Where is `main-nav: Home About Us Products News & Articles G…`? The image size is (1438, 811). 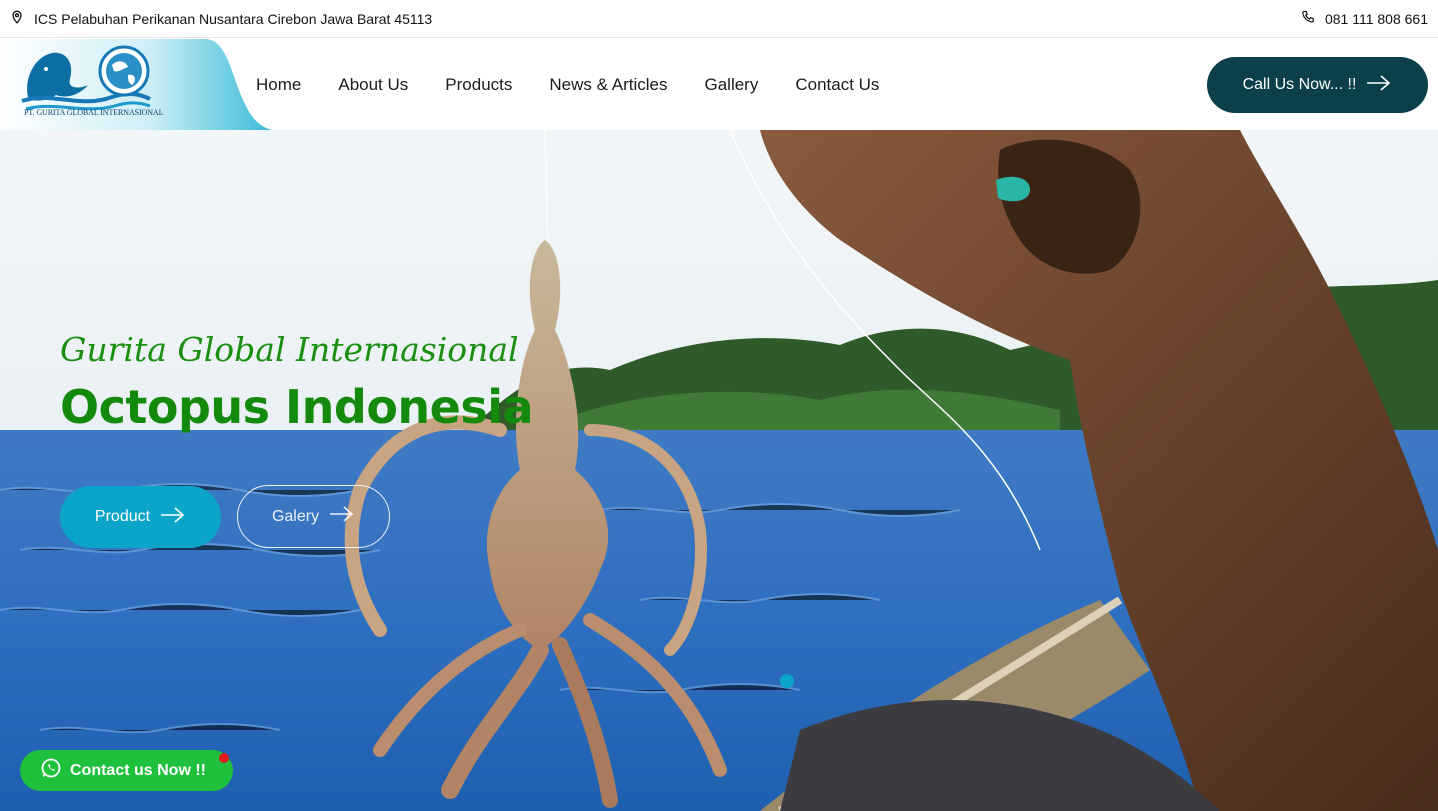 main-nav: Home About Us Products News & Articles G… is located at coordinates (567, 84).